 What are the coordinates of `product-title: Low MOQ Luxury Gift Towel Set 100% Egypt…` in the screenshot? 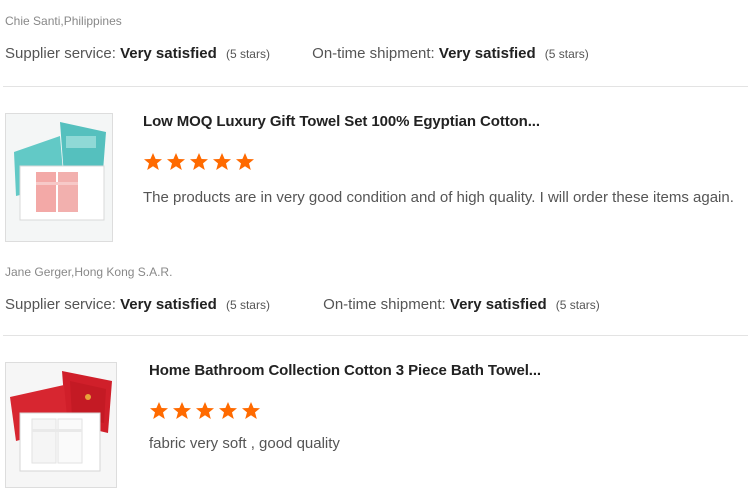 It's located at (341, 121).